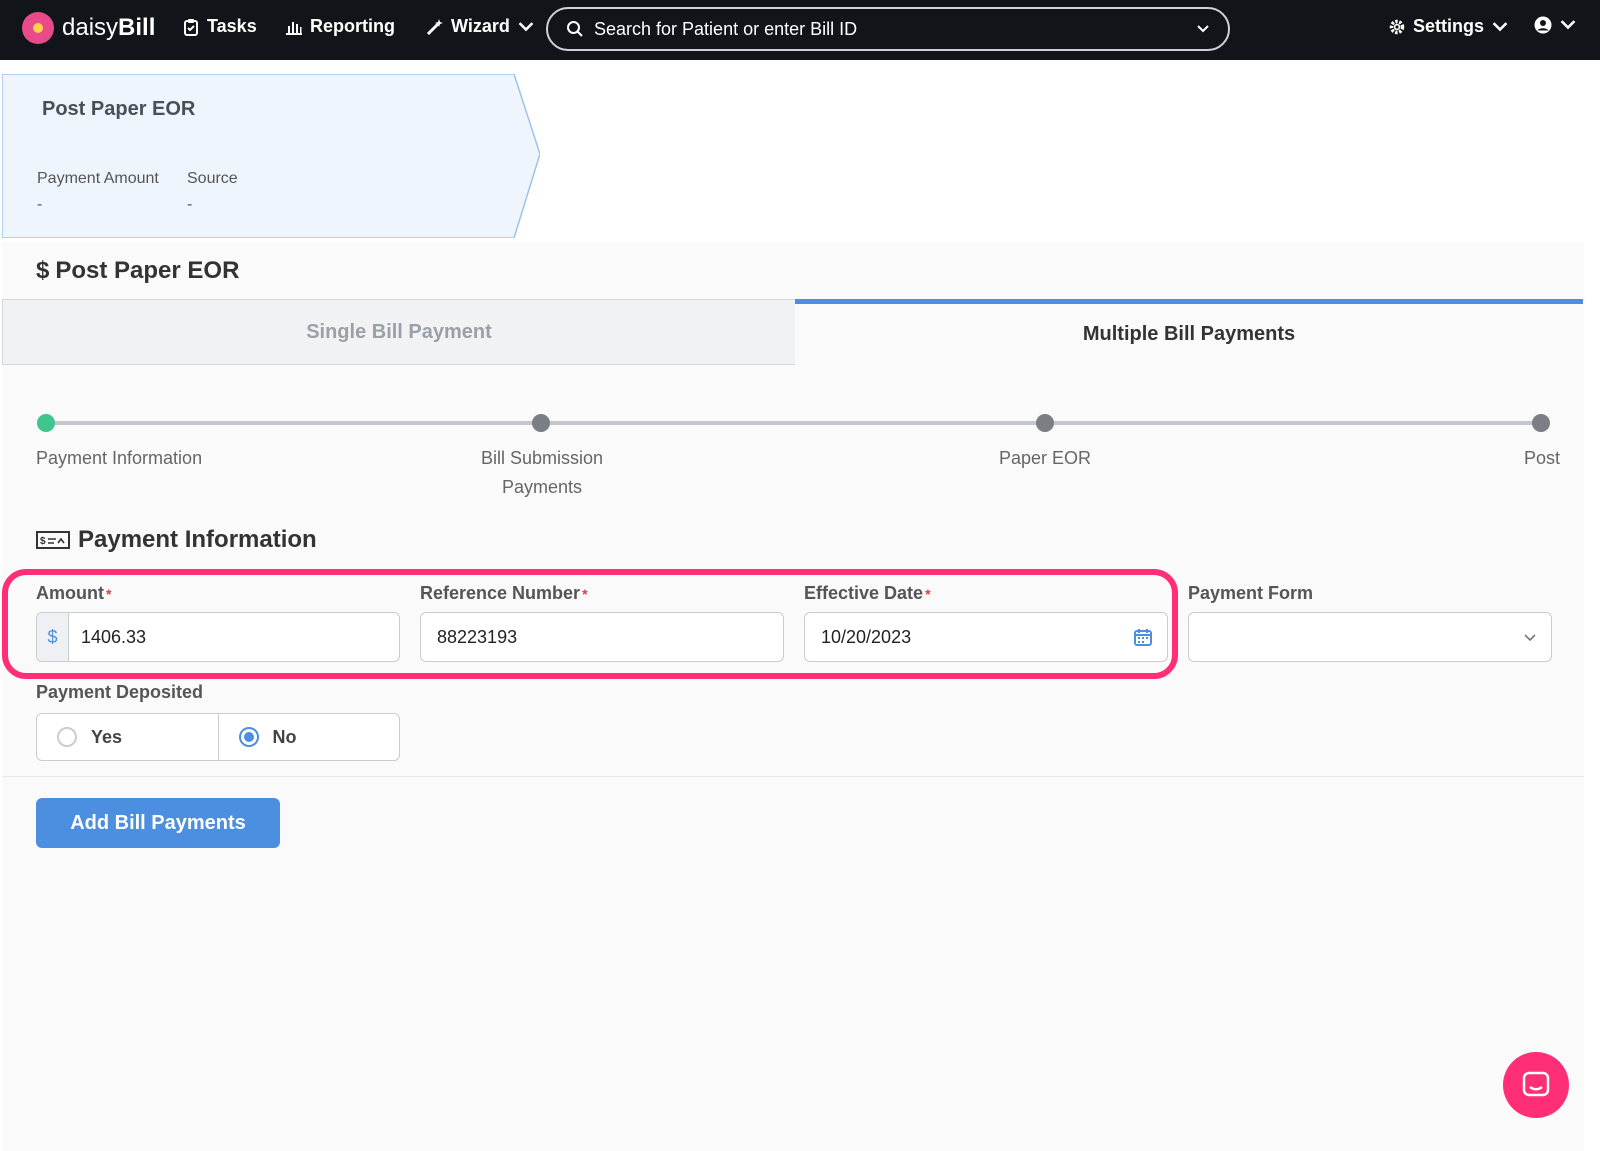 This screenshot has width=1600, height=1151. I want to click on user-avatar-icon, so click(1543, 25).